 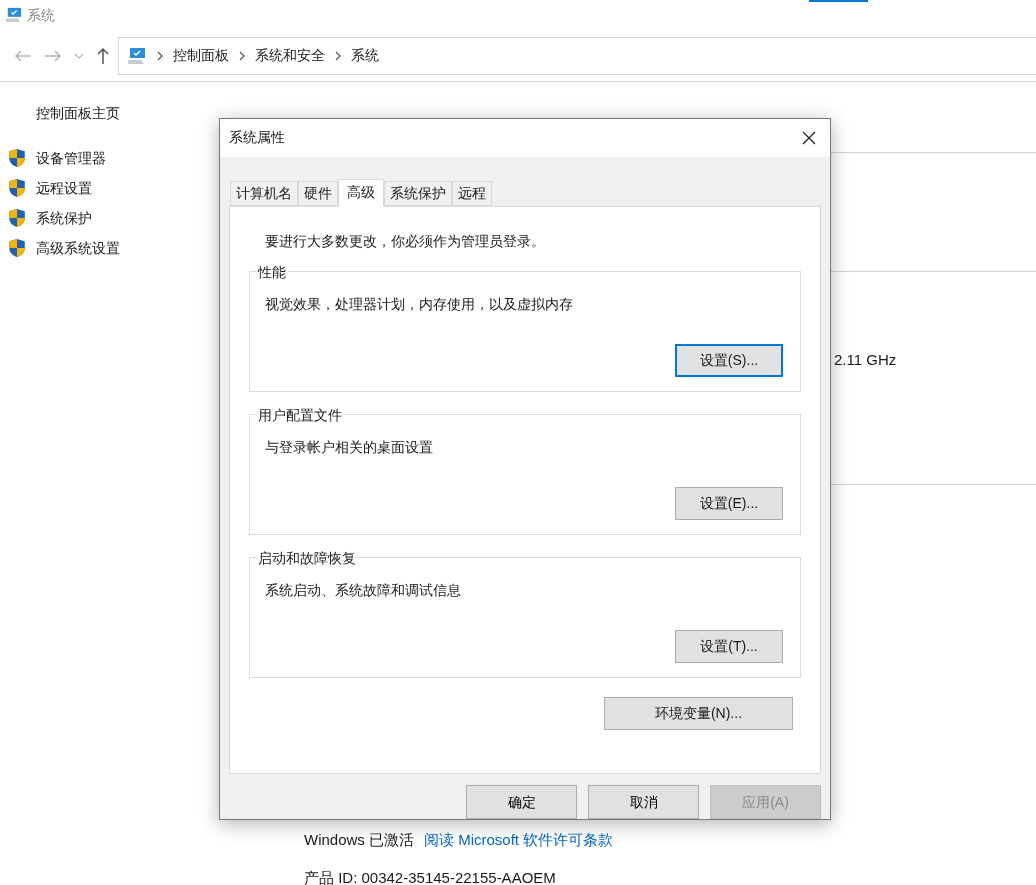 What do you see at coordinates (257, 138) in the screenshot?
I see `dialog-title: 系统属性` at bounding box center [257, 138].